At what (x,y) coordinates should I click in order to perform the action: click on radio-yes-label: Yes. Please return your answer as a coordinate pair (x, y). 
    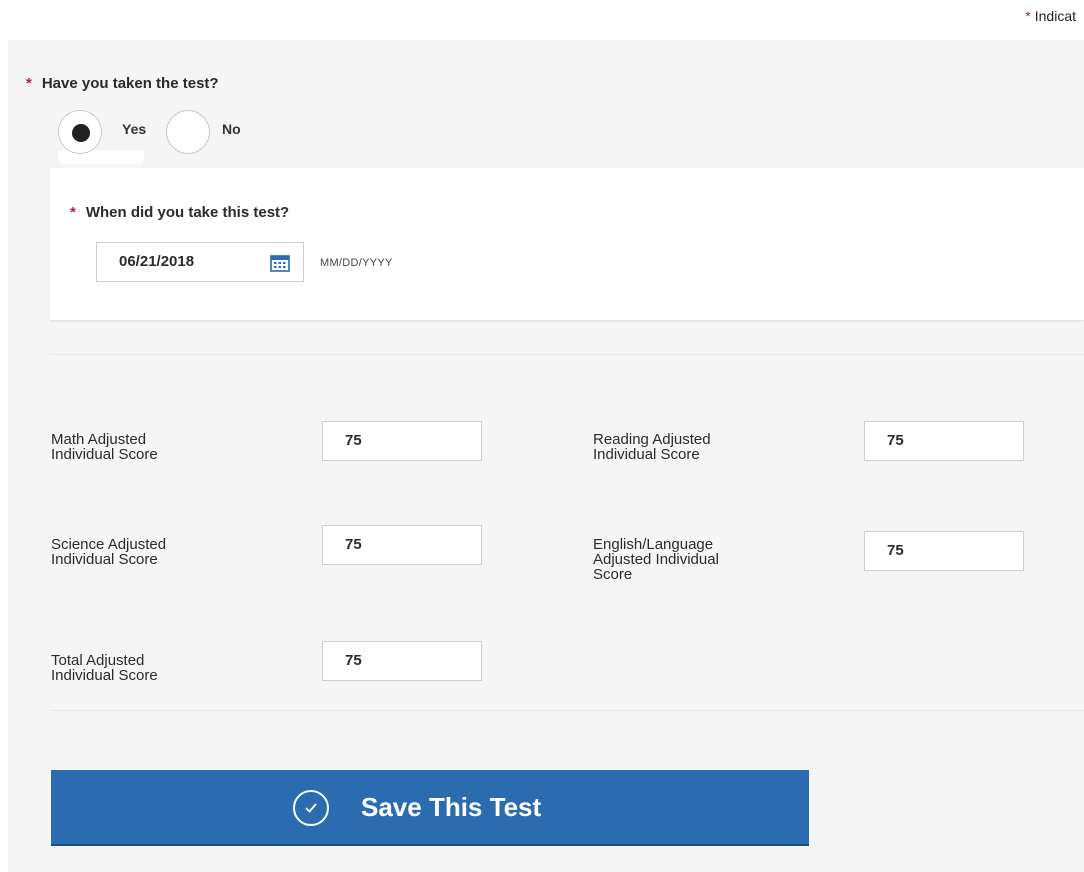
    Looking at the image, I should click on (134, 129).